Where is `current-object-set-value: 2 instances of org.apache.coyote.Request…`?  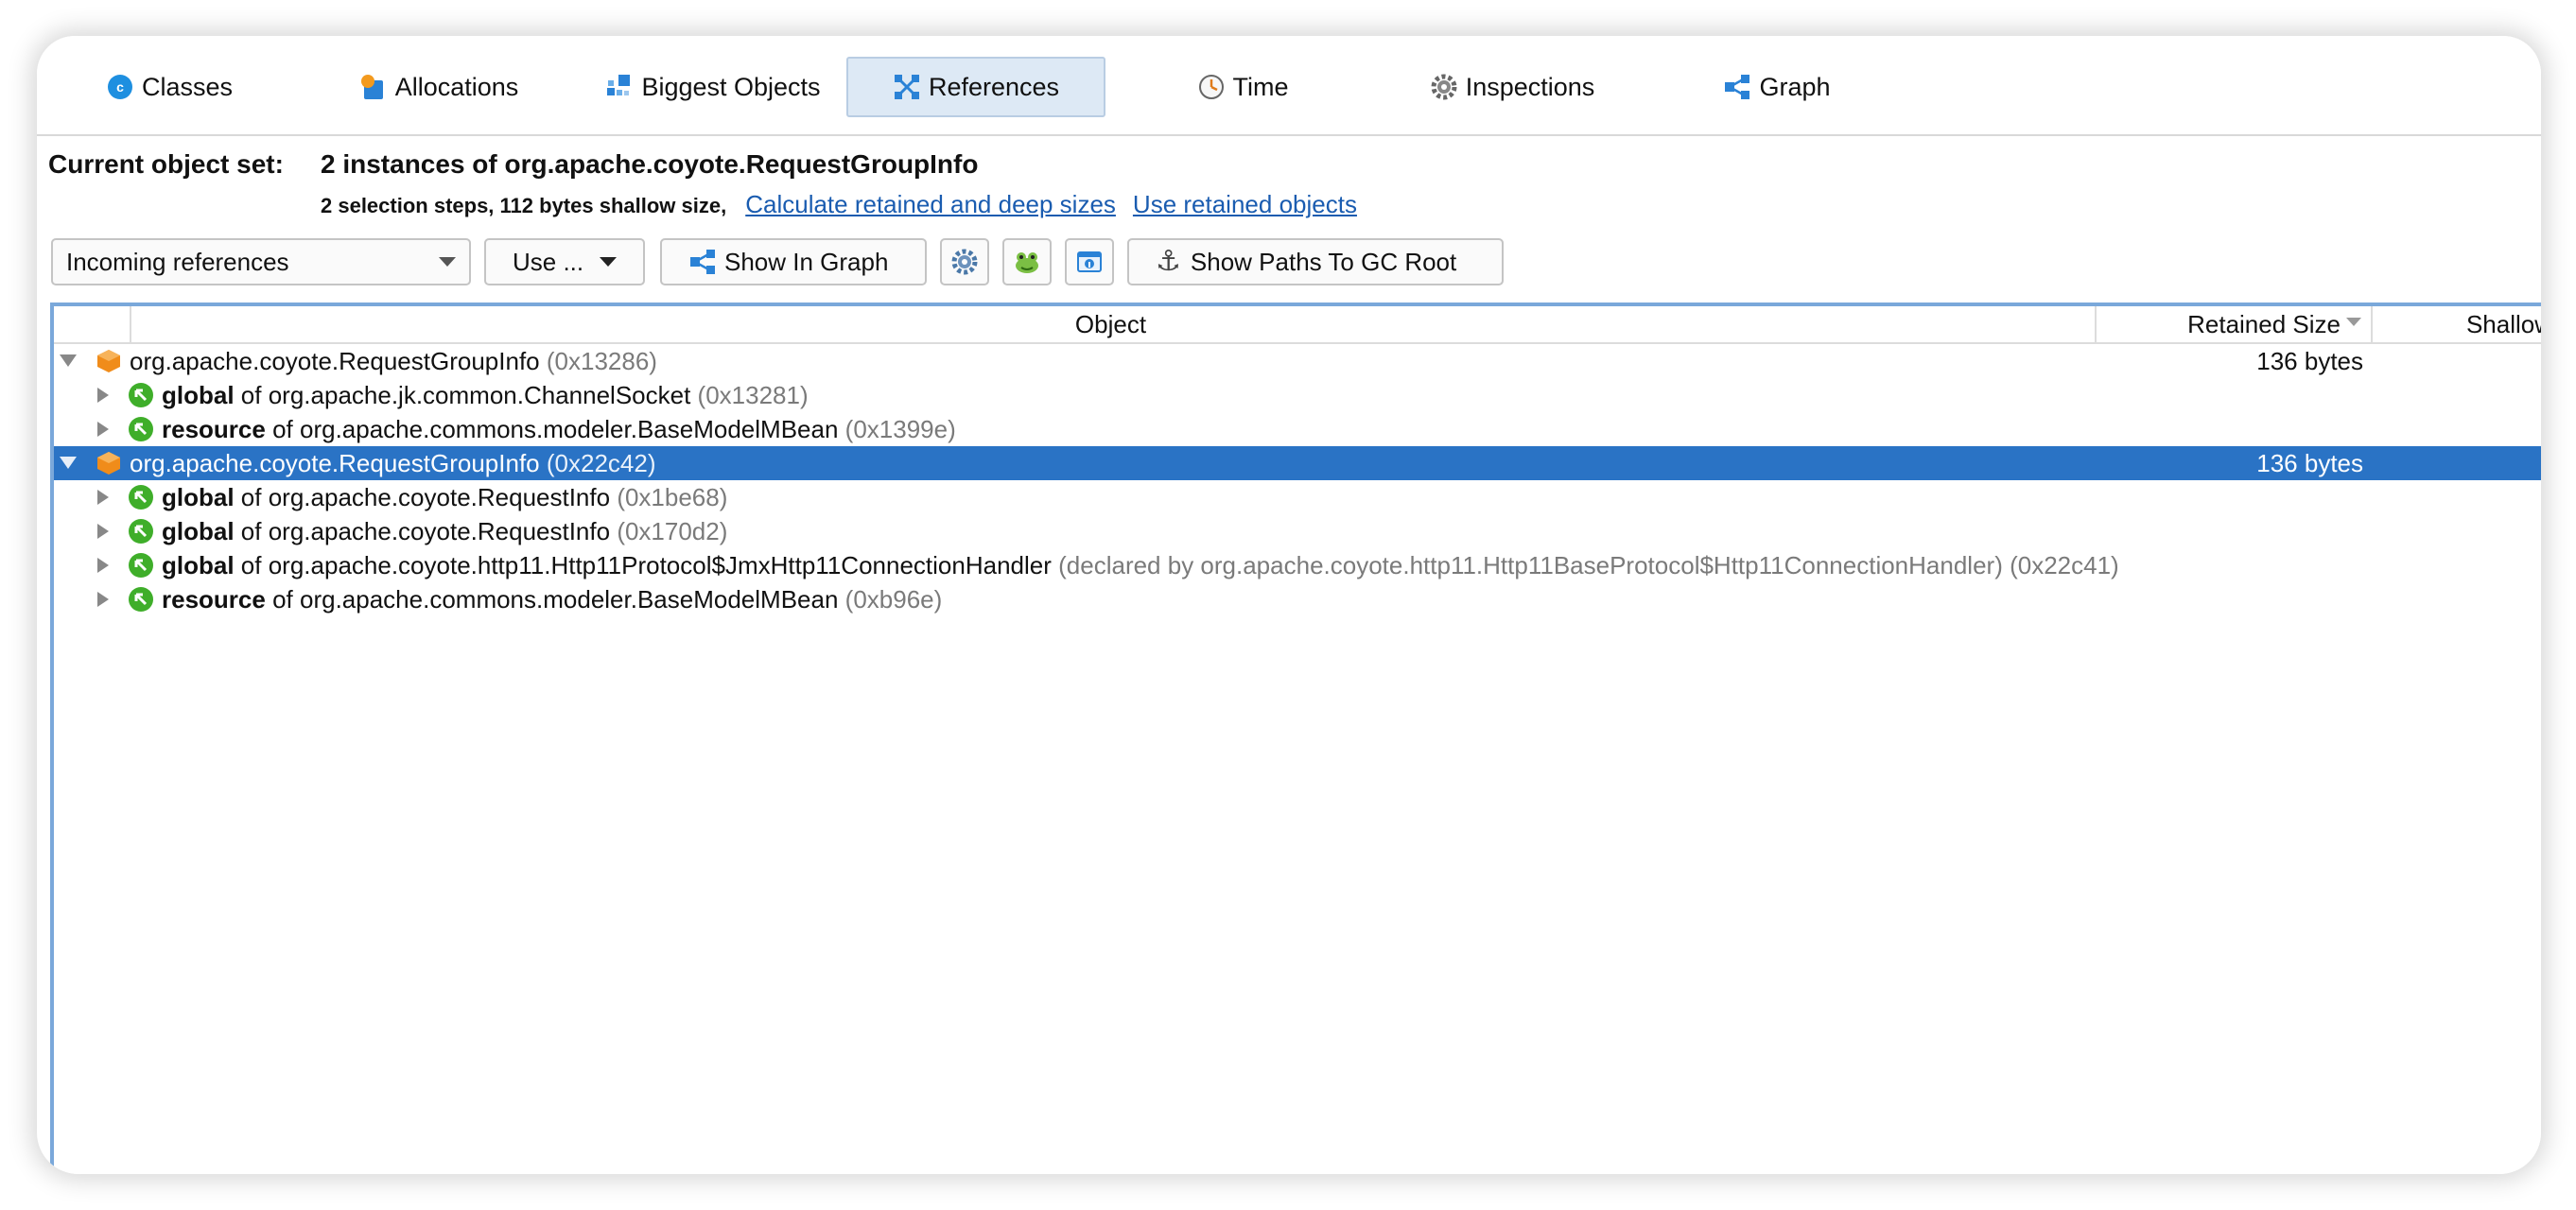
current-object-set-value: 2 instances of org.apache.coyote.Request… is located at coordinates (650, 164).